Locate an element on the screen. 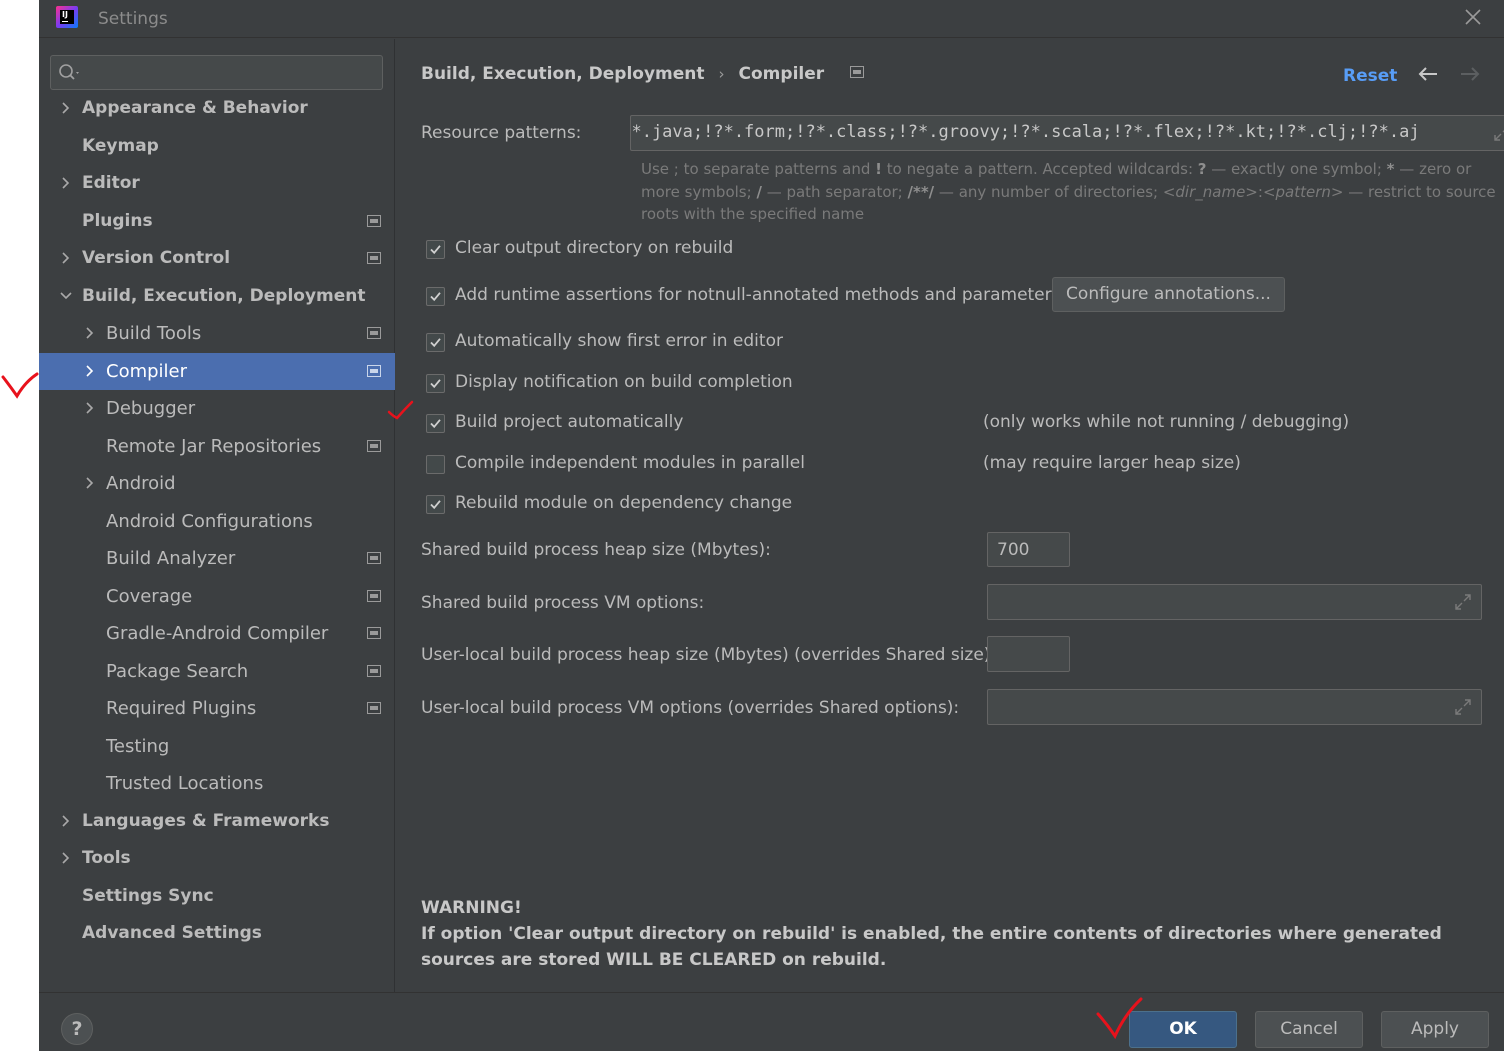 This screenshot has height=1051, width=1504. option-label: Build project automatically is located at coordinates (569, 422).